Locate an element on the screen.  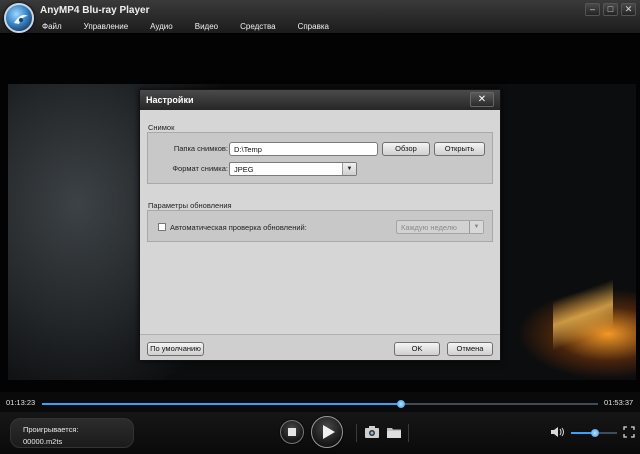
status-label: Проигрывается: is located at coordinates (51, 429).